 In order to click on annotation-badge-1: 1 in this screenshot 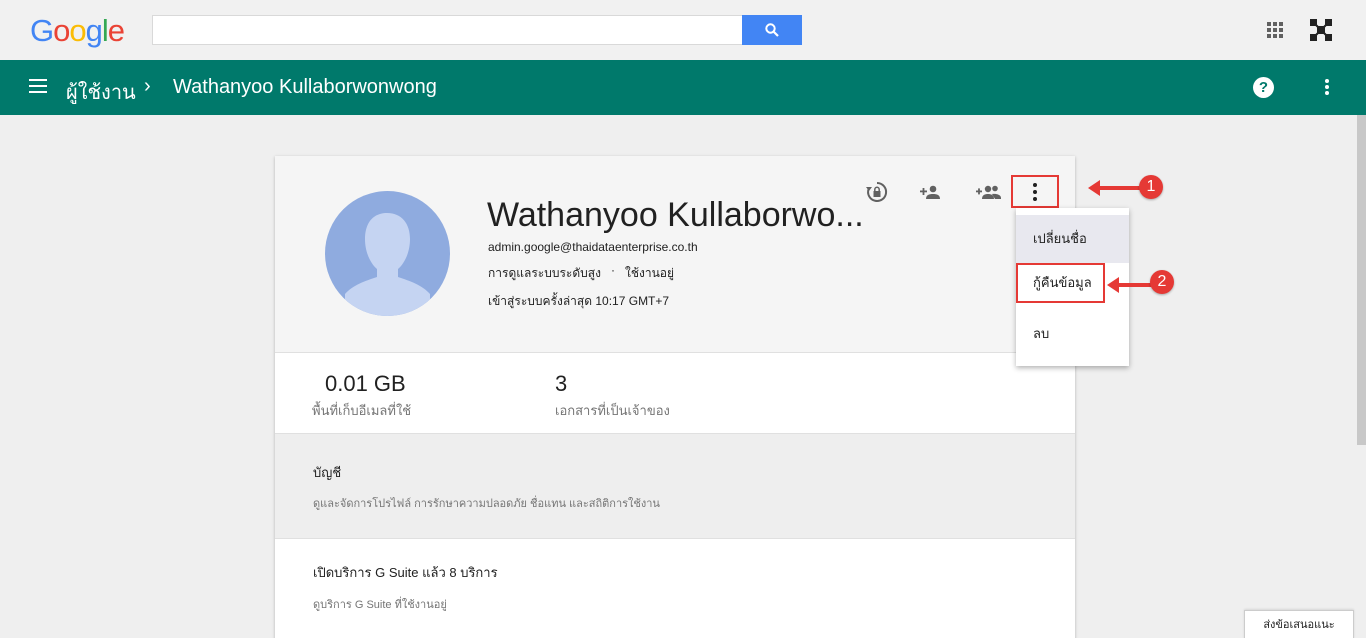, I will do `click(1151, 187)`.